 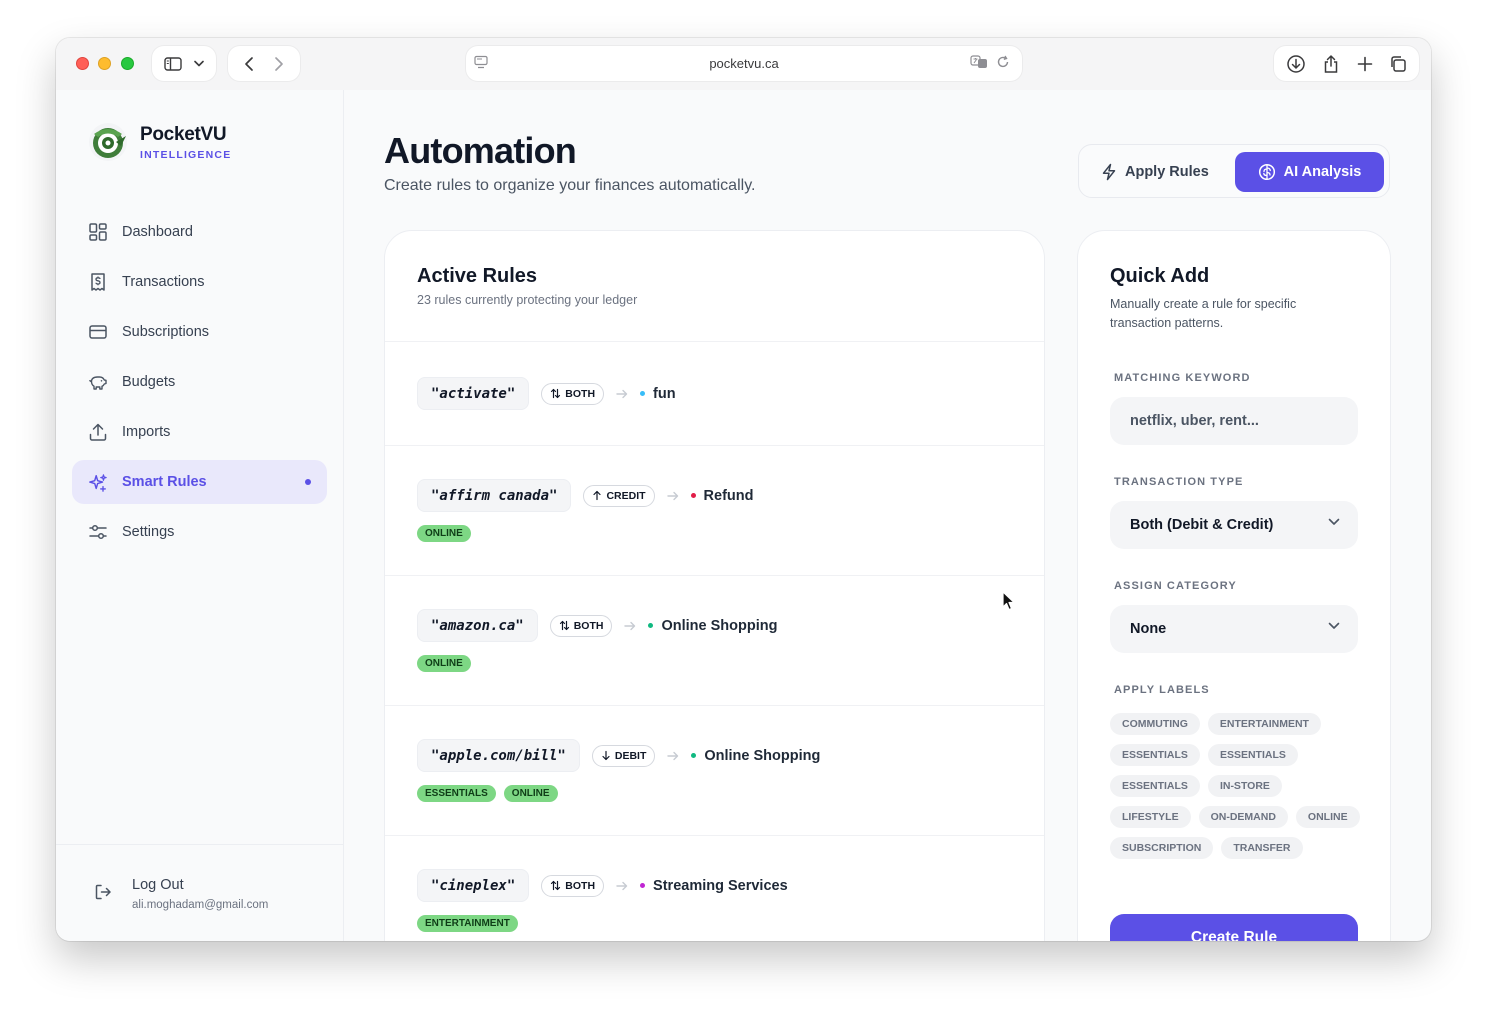 I want to click on rule-label-chip: ENTERTAINMENT, so click(x=467, y=923).